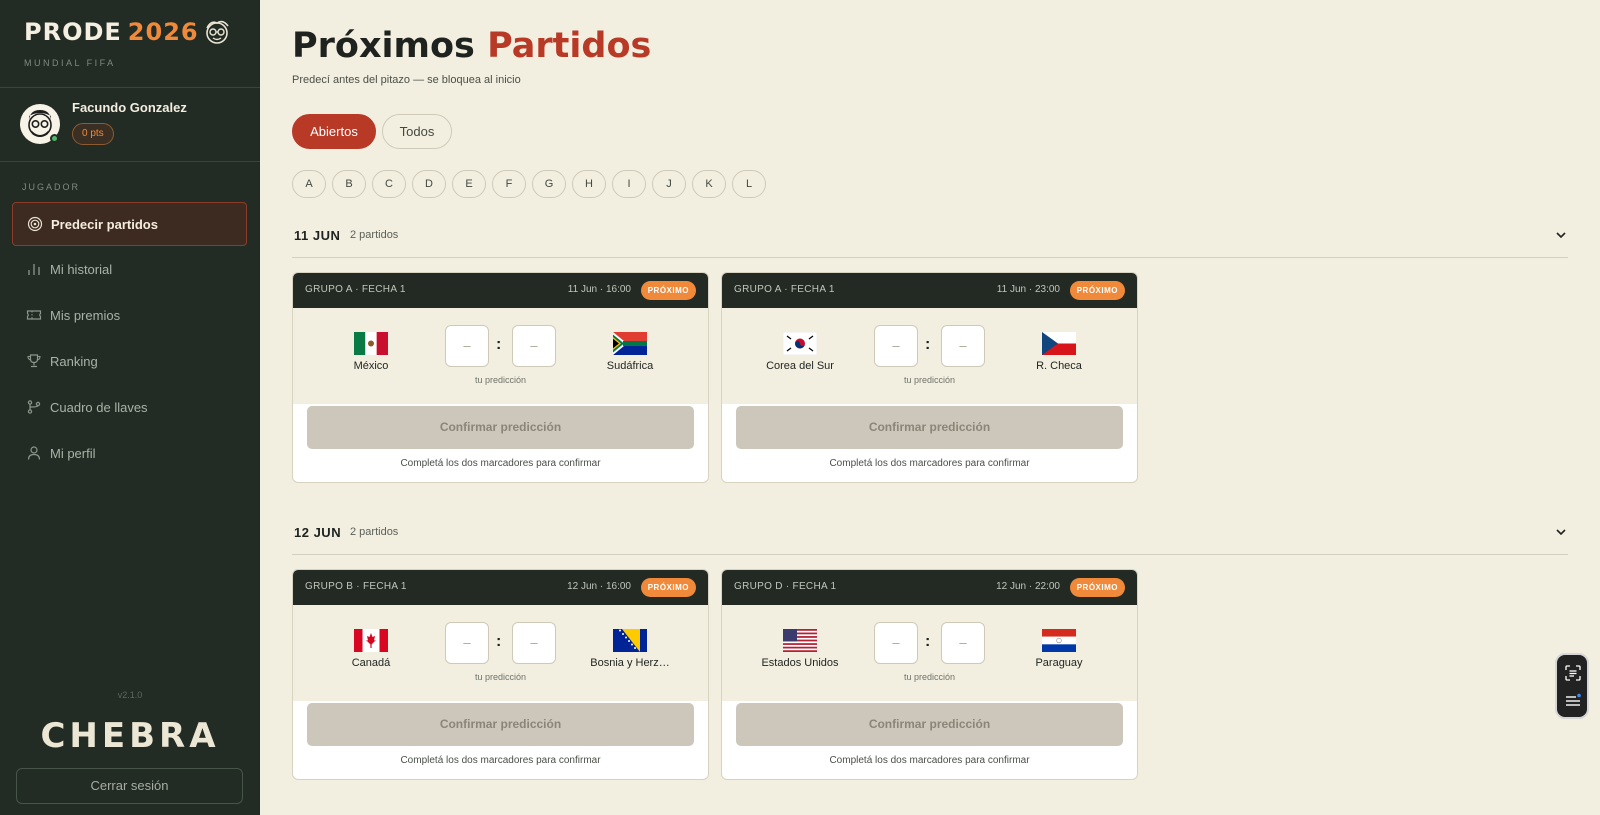 The height and width of the screenshot is (815, 1600). What do you see at coordinates (709, 184) in the screenshot?
I see `group-chip-k: K` at bounding box center [709, 184].